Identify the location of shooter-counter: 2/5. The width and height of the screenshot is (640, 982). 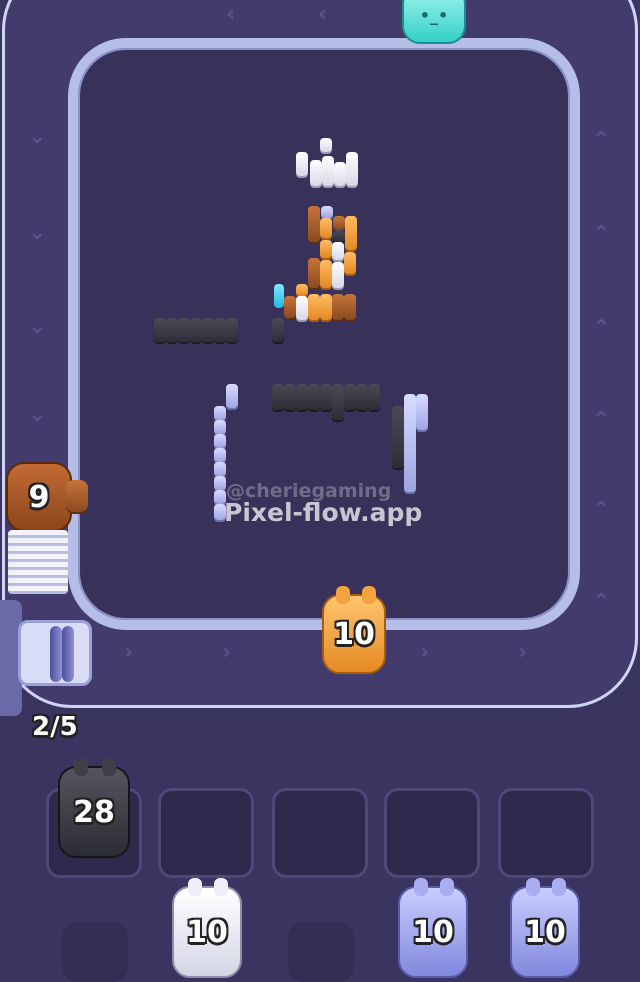
(55, 727).